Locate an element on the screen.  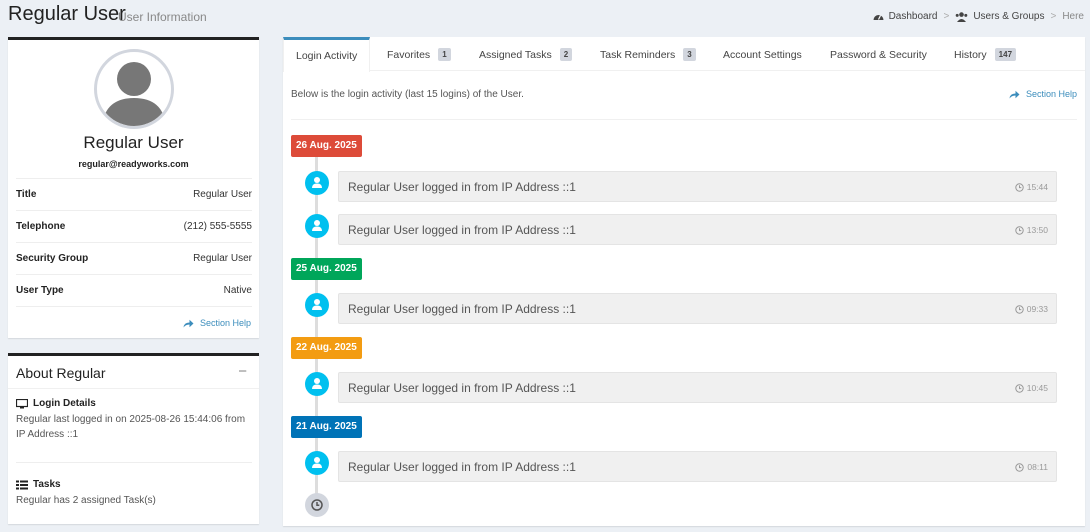
timeline-time: 10:45 is located at coordinates (1031, 388).